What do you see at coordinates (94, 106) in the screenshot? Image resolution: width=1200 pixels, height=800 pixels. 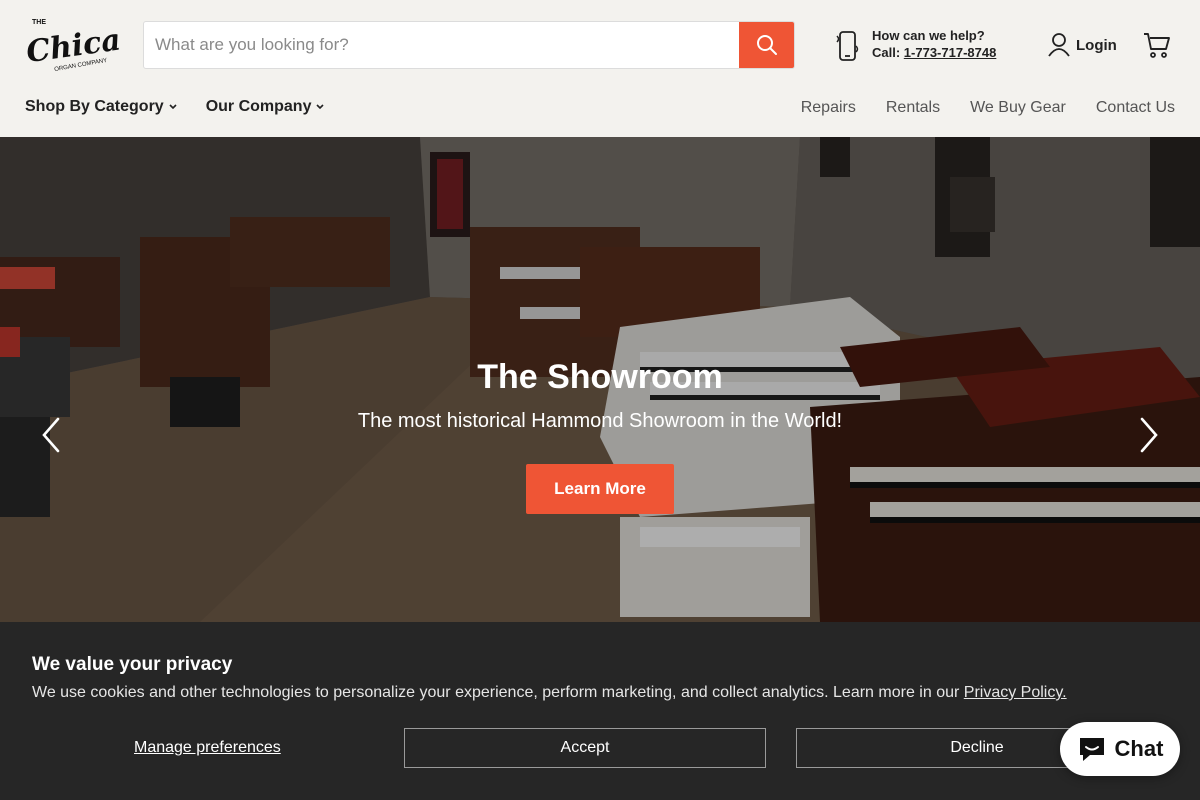 I see `nav-label: Shop By Category` at bounding box center [94, 106].